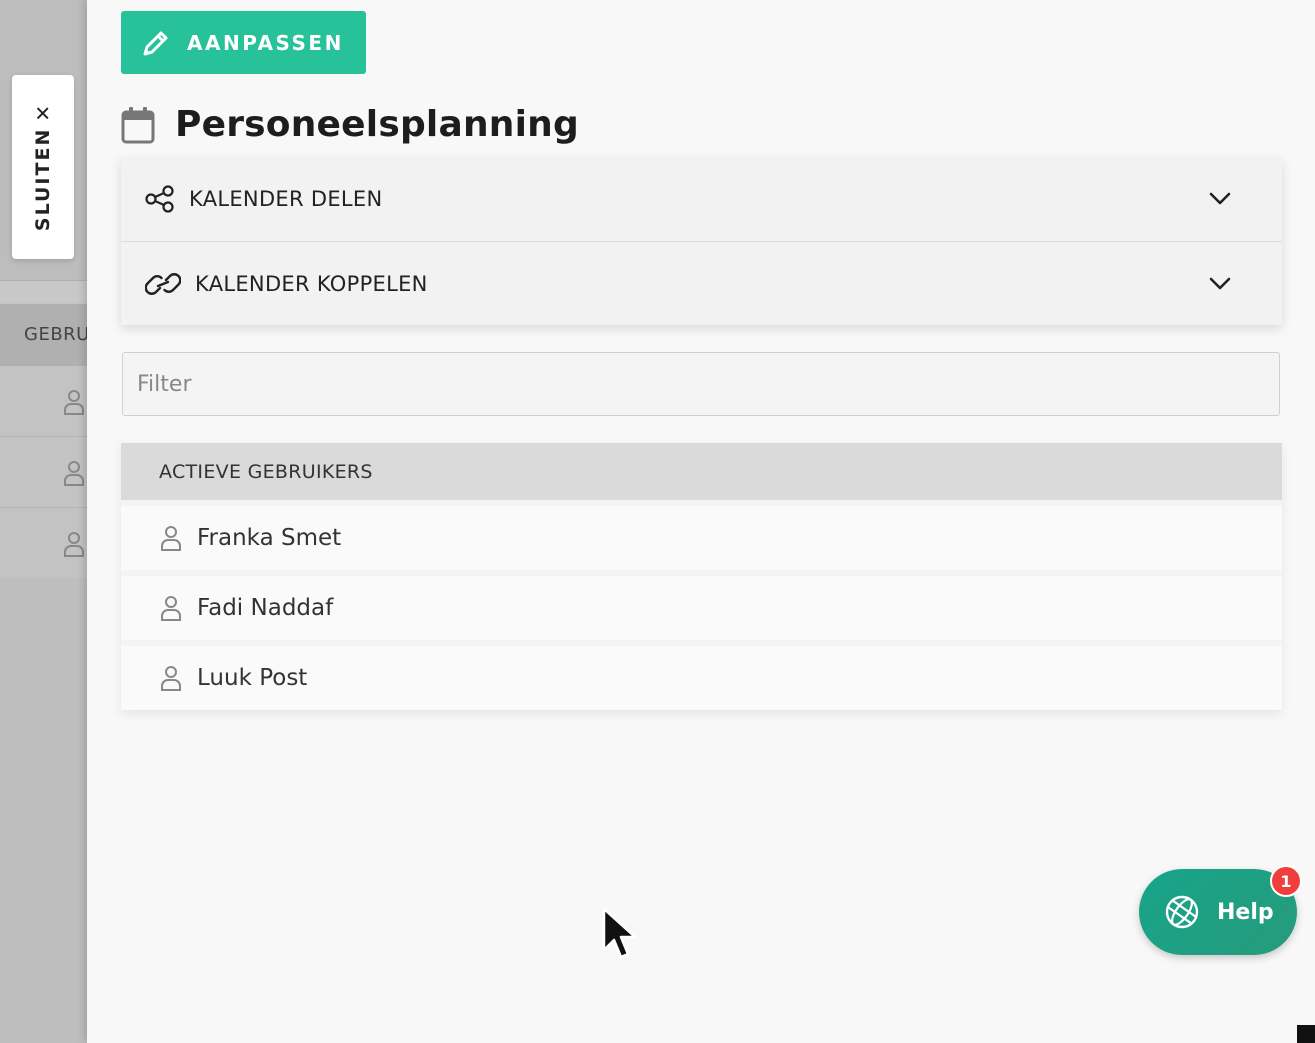 Image resolution: width=1315 pixels, height=1043 pixels. What do you see at coordinates (43, 112) in the screenshot?
I see `close-icon: ✕` at bounding box center [43, 112].